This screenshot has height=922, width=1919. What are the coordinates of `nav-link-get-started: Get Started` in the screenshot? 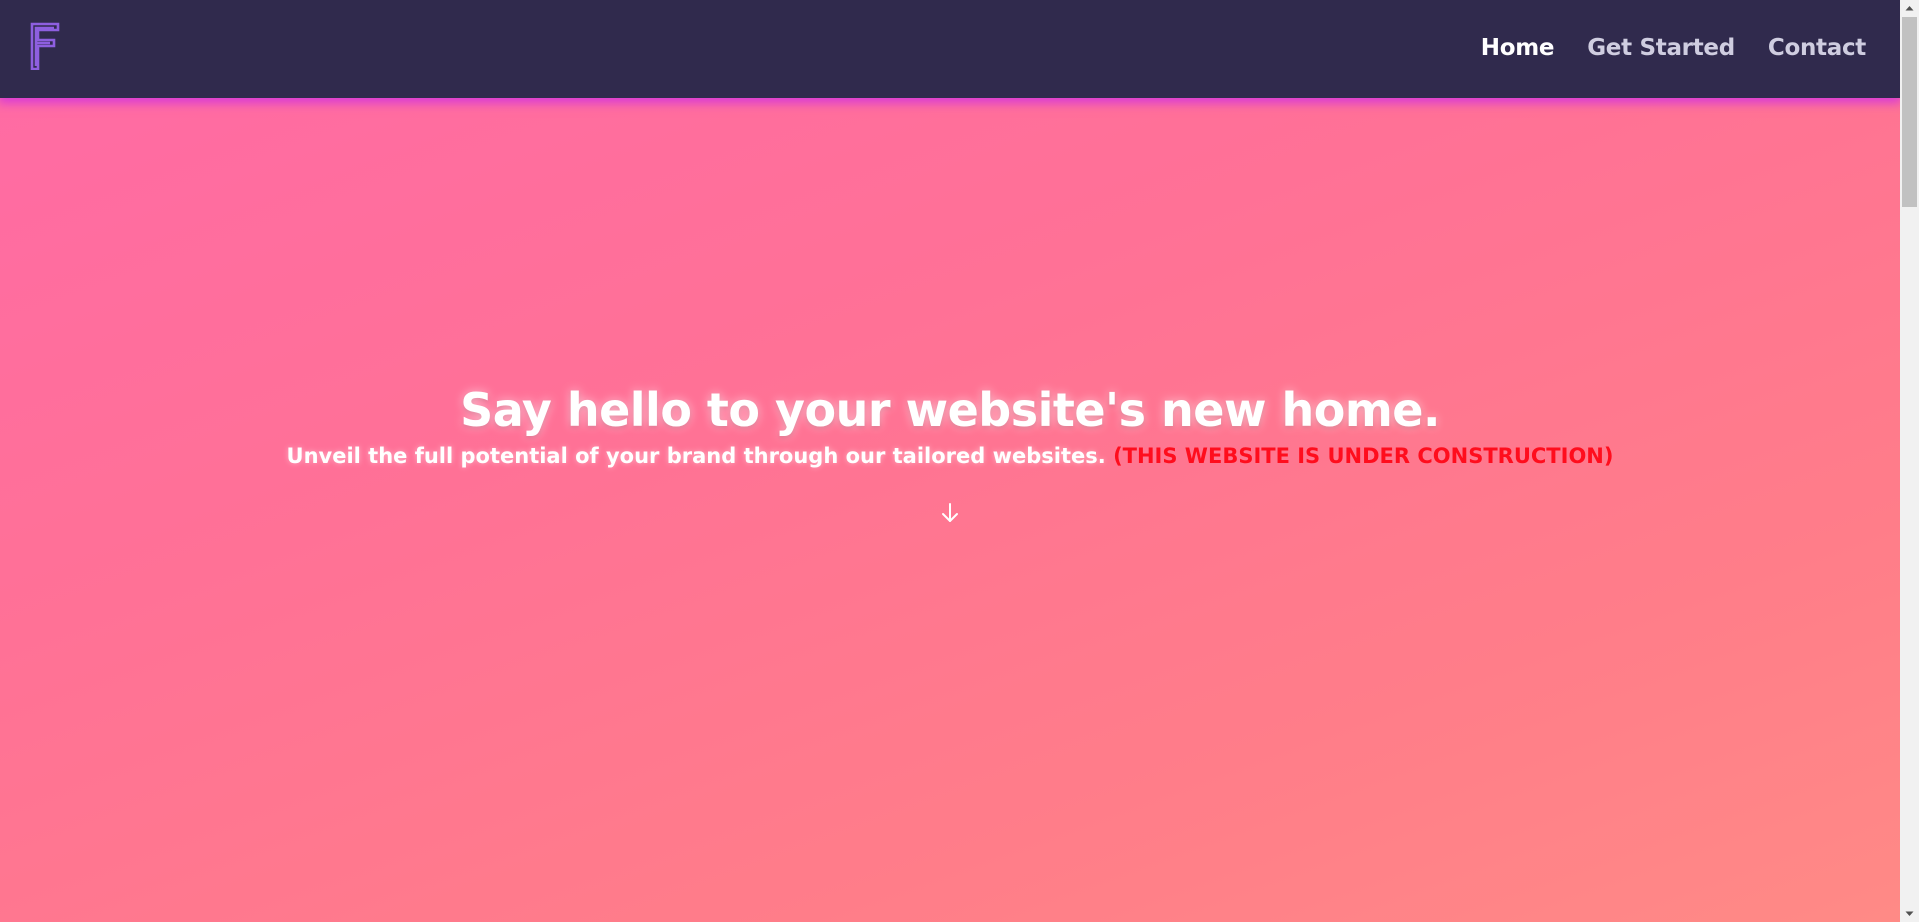 It's located at (1661, 48).